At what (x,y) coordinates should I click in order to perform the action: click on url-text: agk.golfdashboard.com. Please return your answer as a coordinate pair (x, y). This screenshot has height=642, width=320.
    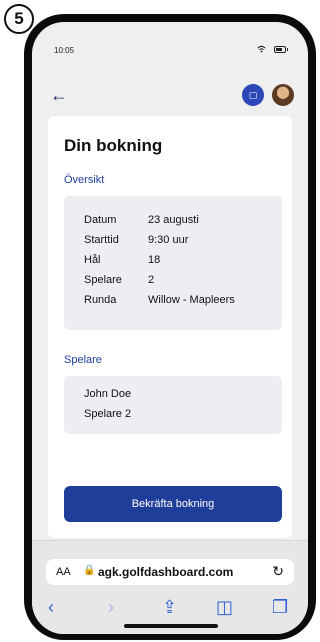
    Looking at the image, I should click on (165, 572).